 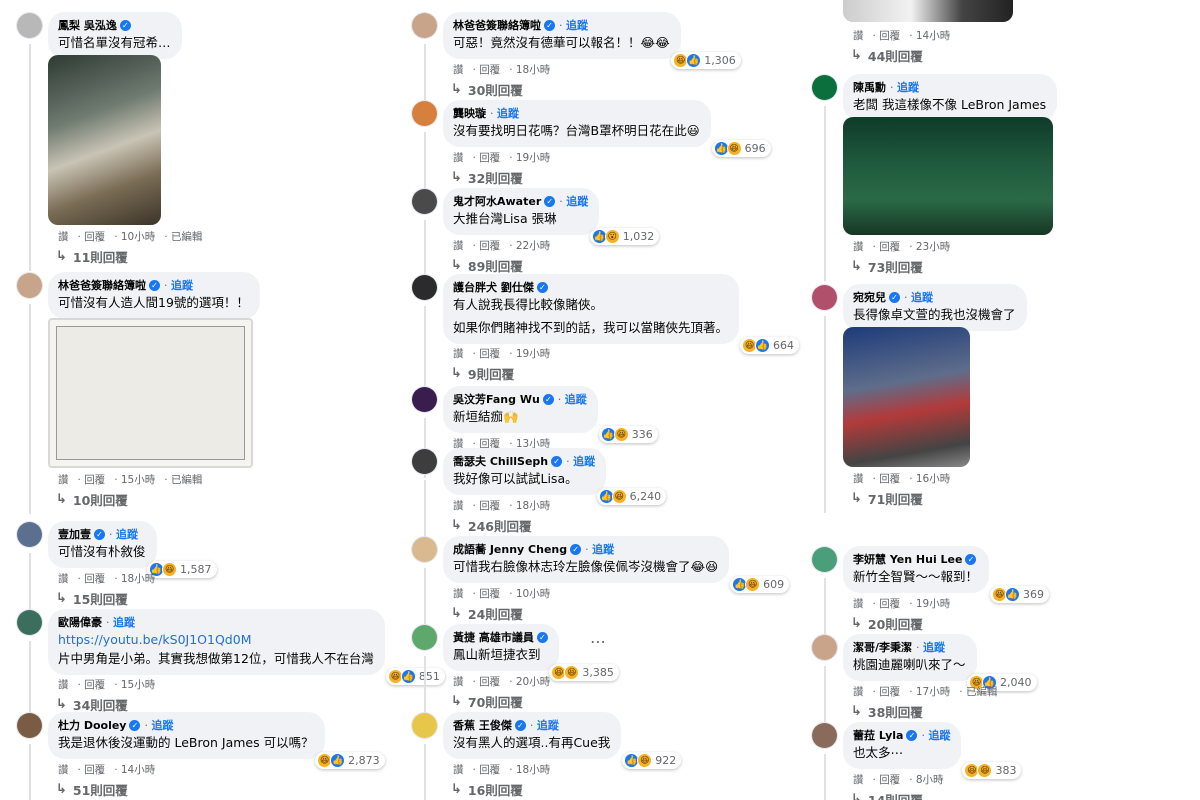 What do you see at coordinates (887, 795) in the screenshot?
I see `view-replies-button: ↳ 14則回覆` at bounding box center [887, 795].